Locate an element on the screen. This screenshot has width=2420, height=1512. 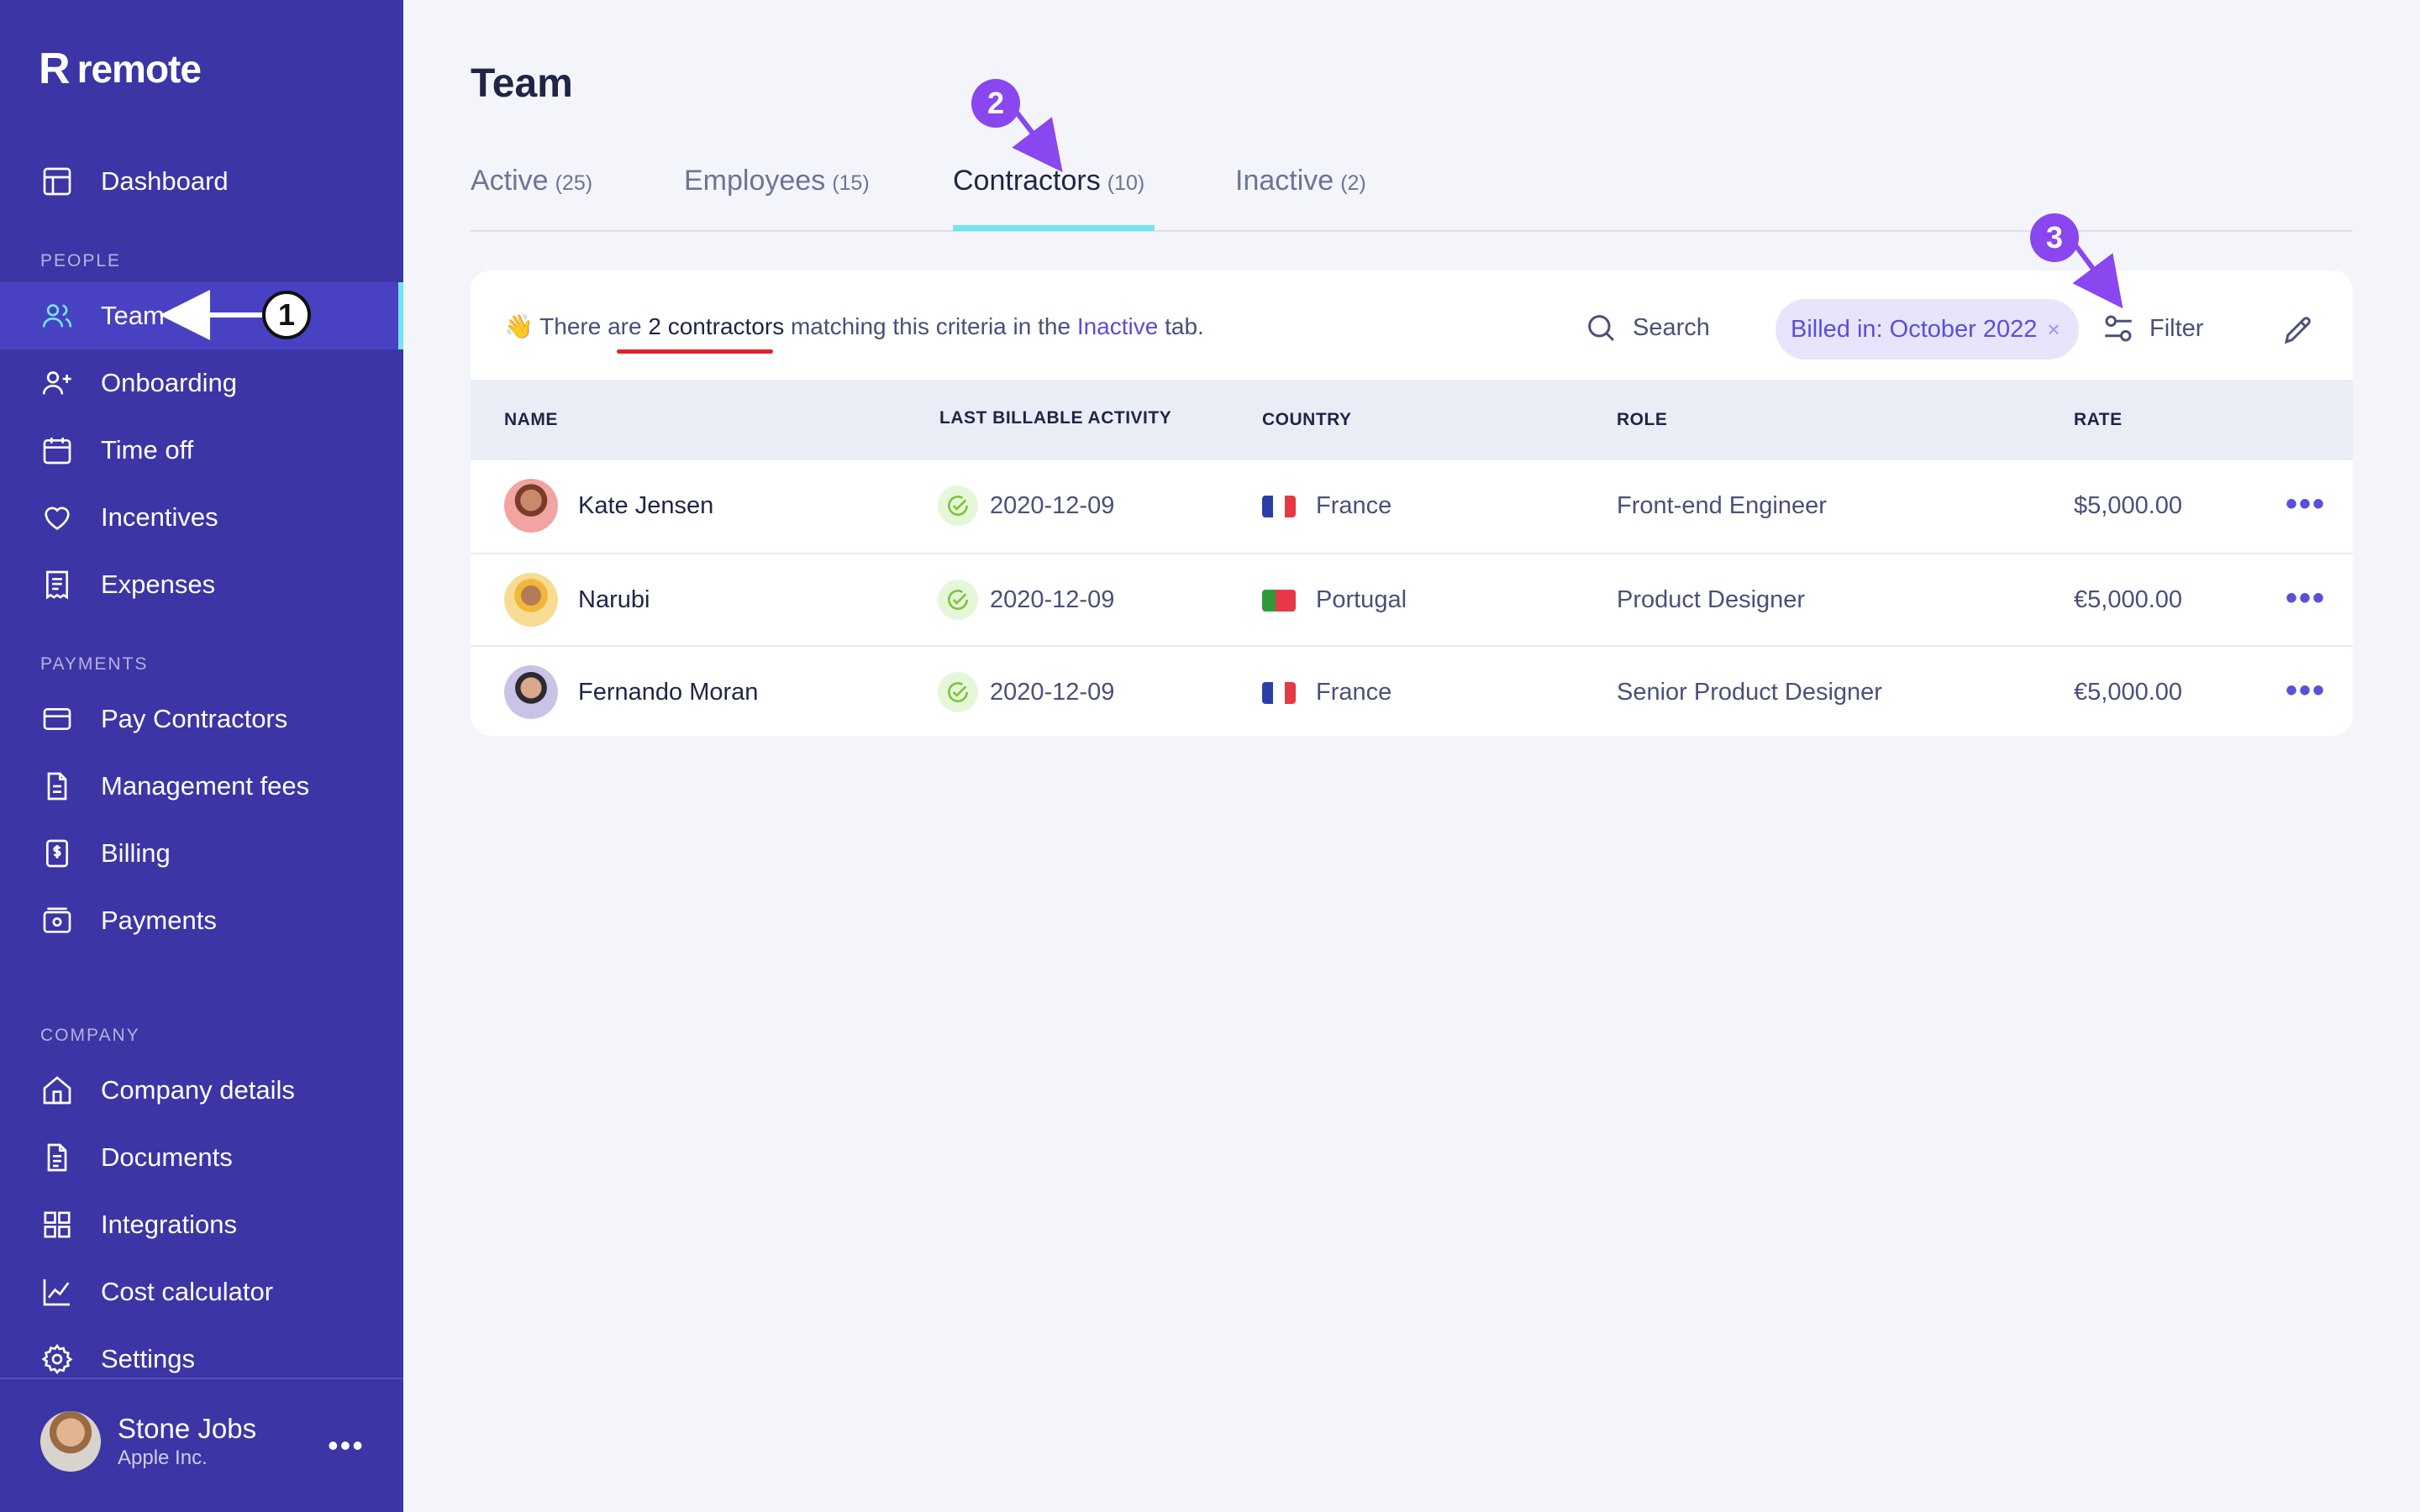
pencil-icon is located at coordinates (2297, 330).